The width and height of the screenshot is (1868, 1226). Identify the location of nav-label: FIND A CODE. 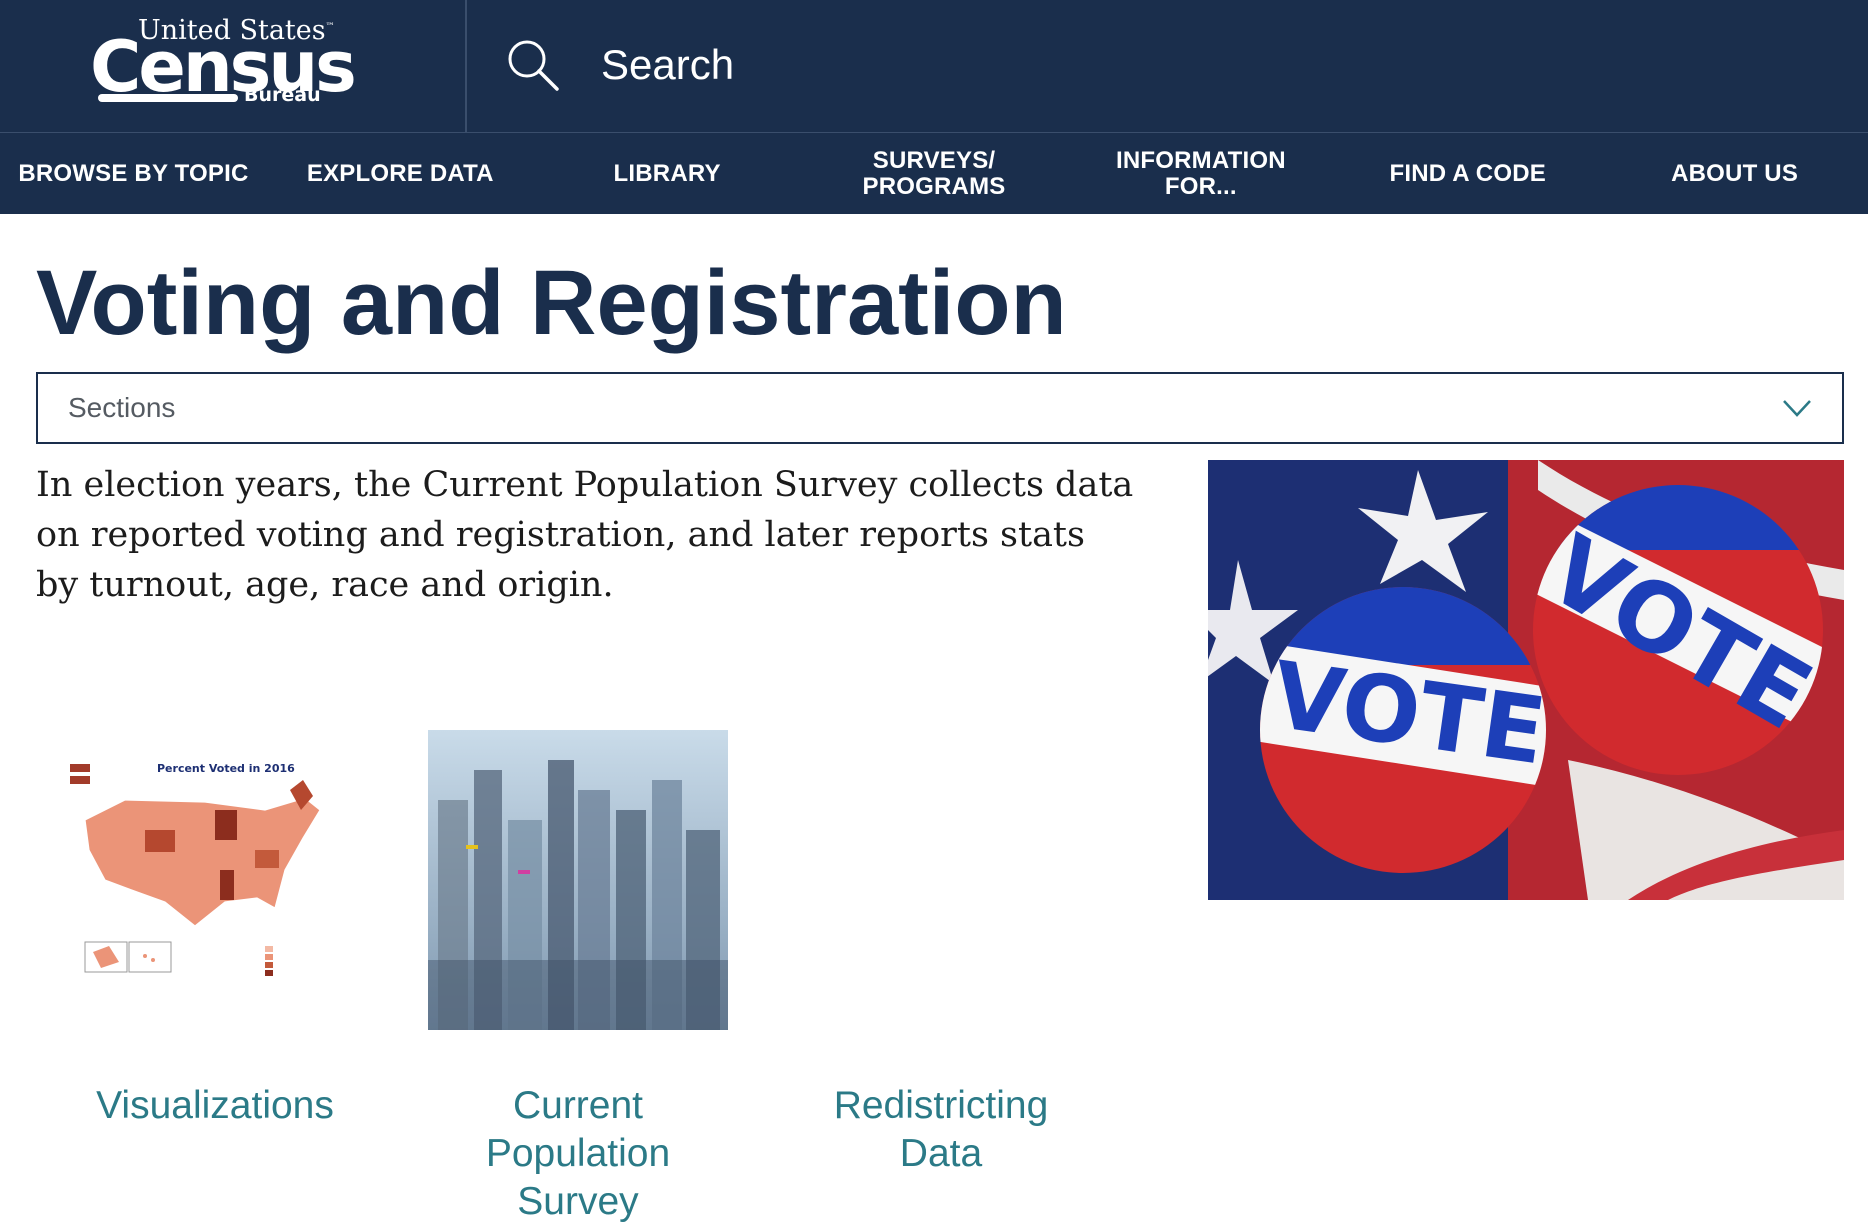
(1467, 173).